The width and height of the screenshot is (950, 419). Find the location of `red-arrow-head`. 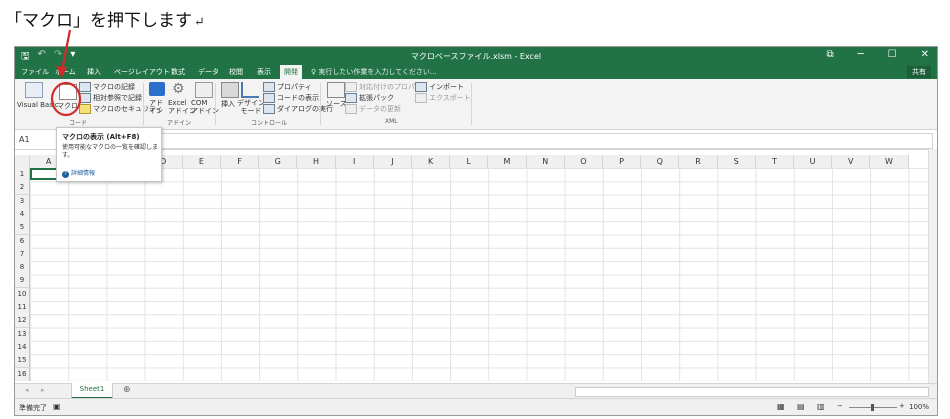

red-arrow-head is located at coordinates (61, 72).